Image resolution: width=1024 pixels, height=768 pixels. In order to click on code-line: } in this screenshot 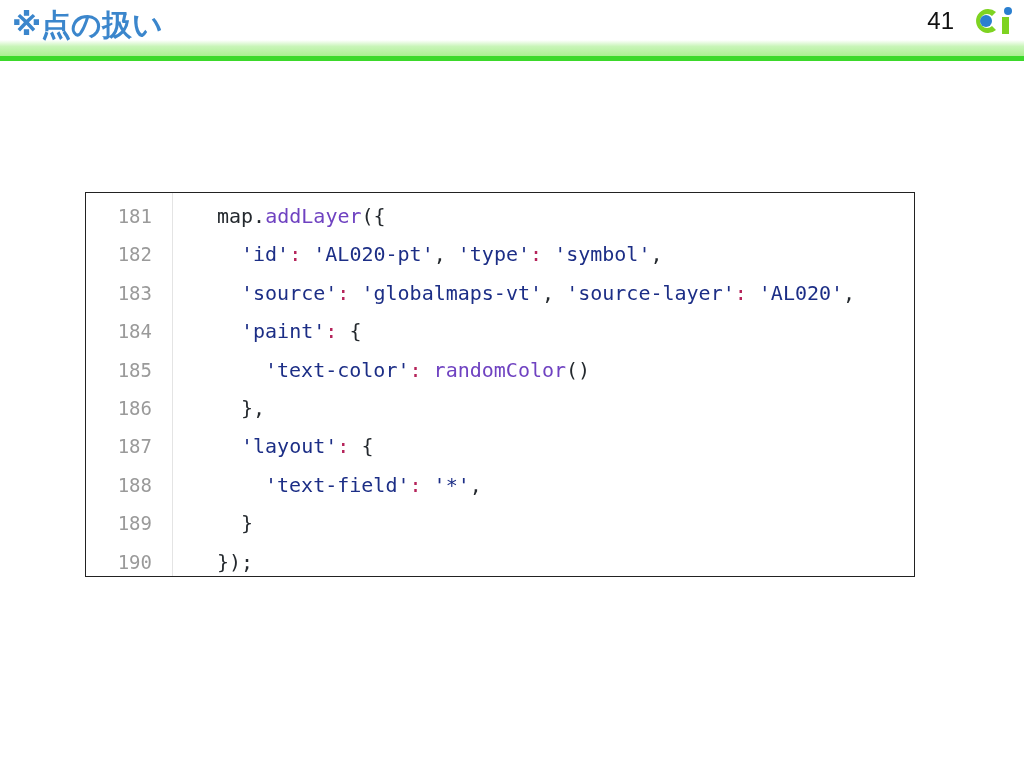, I will do `click(247, 524)`.